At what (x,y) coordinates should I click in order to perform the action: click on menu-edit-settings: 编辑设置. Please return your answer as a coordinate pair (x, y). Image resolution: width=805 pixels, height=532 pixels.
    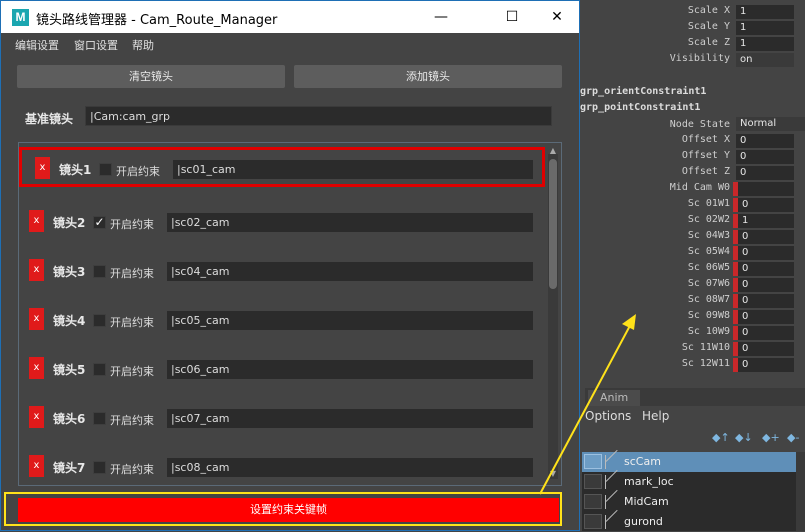
    Looking at the image, I should click on (37, 45).